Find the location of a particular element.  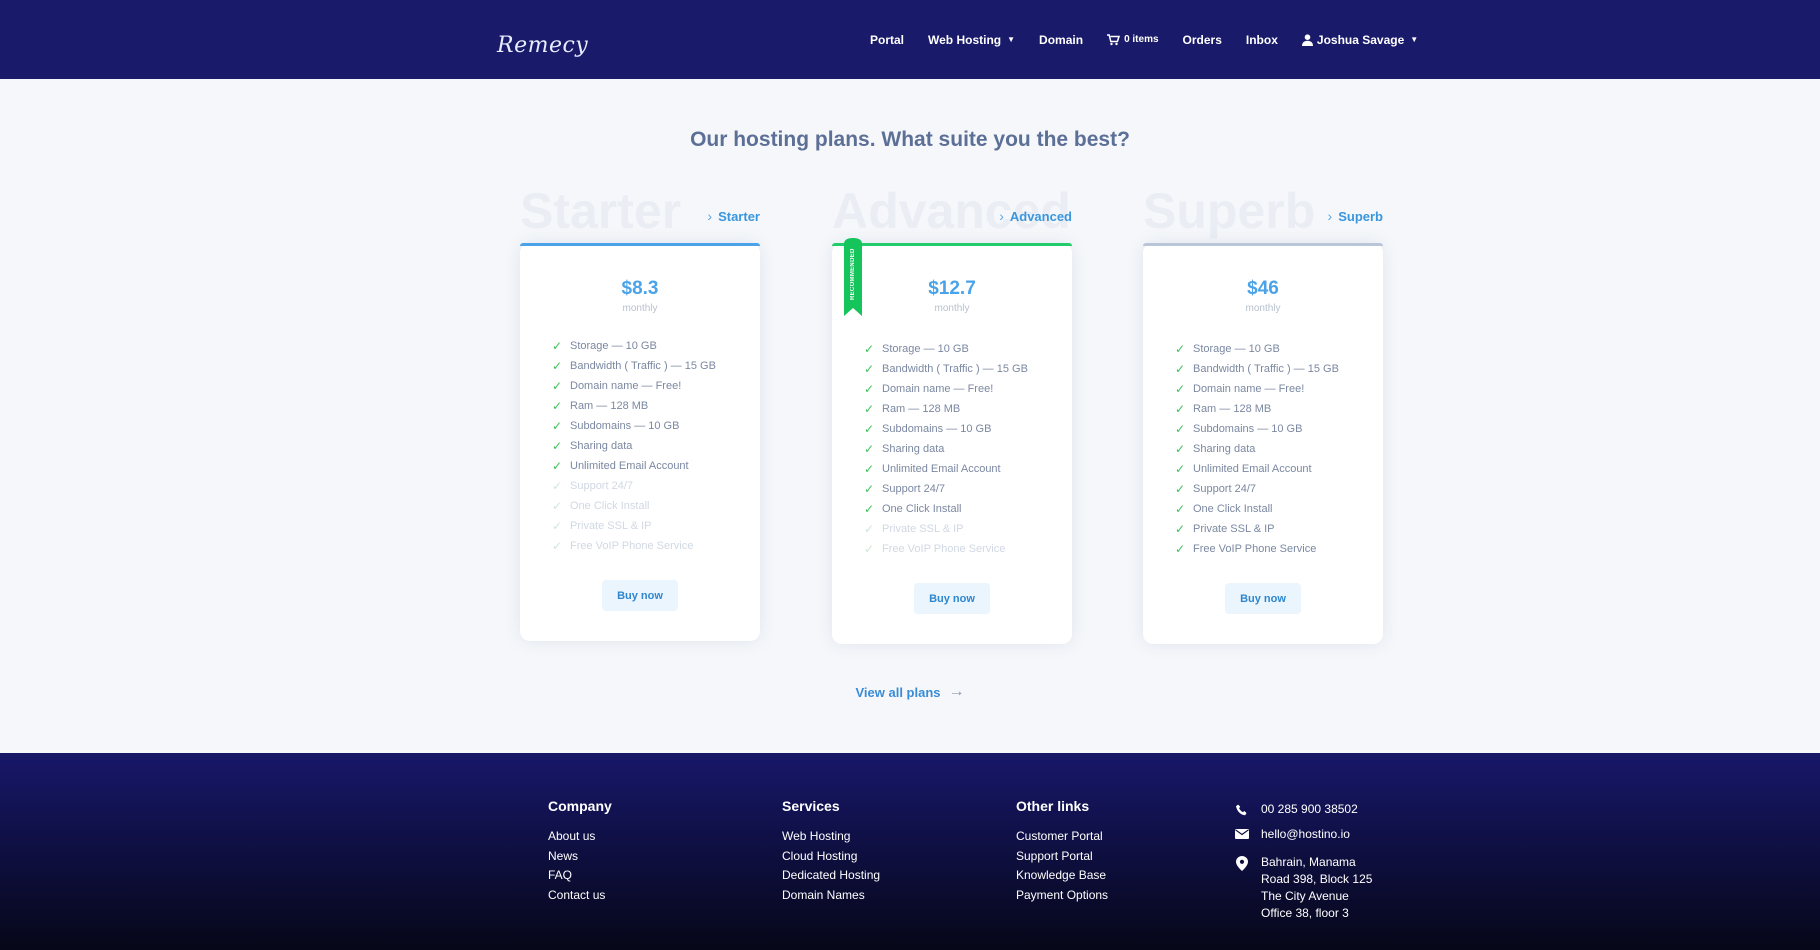

nav-user-dropdown: Joshua Savage ▼ is located at coordinates (1360, 40).